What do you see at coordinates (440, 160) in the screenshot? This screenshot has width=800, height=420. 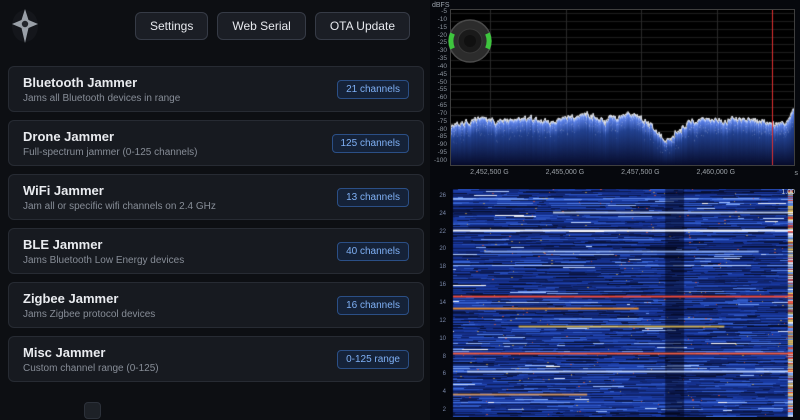 I see `y-tick-label: -100` at bounding box center [440, 160].